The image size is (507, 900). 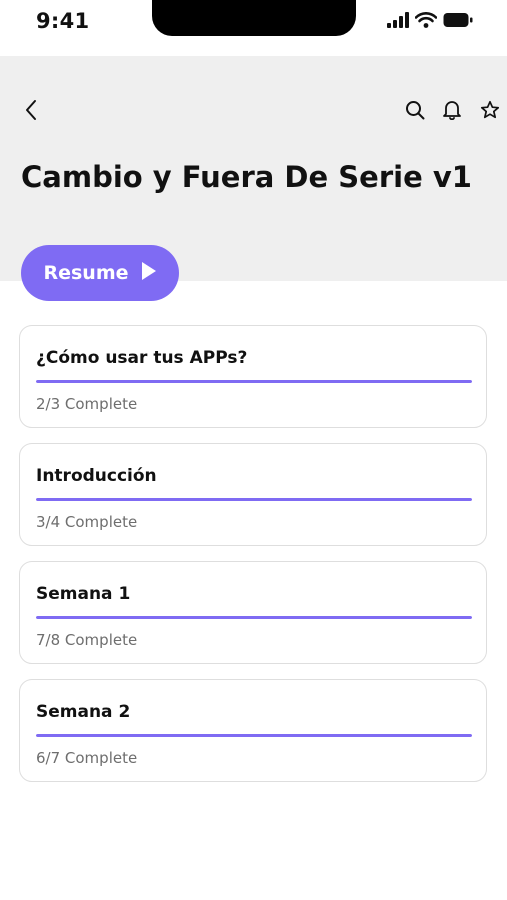 I want to click on battery-icon, so click(x=458, y=22).